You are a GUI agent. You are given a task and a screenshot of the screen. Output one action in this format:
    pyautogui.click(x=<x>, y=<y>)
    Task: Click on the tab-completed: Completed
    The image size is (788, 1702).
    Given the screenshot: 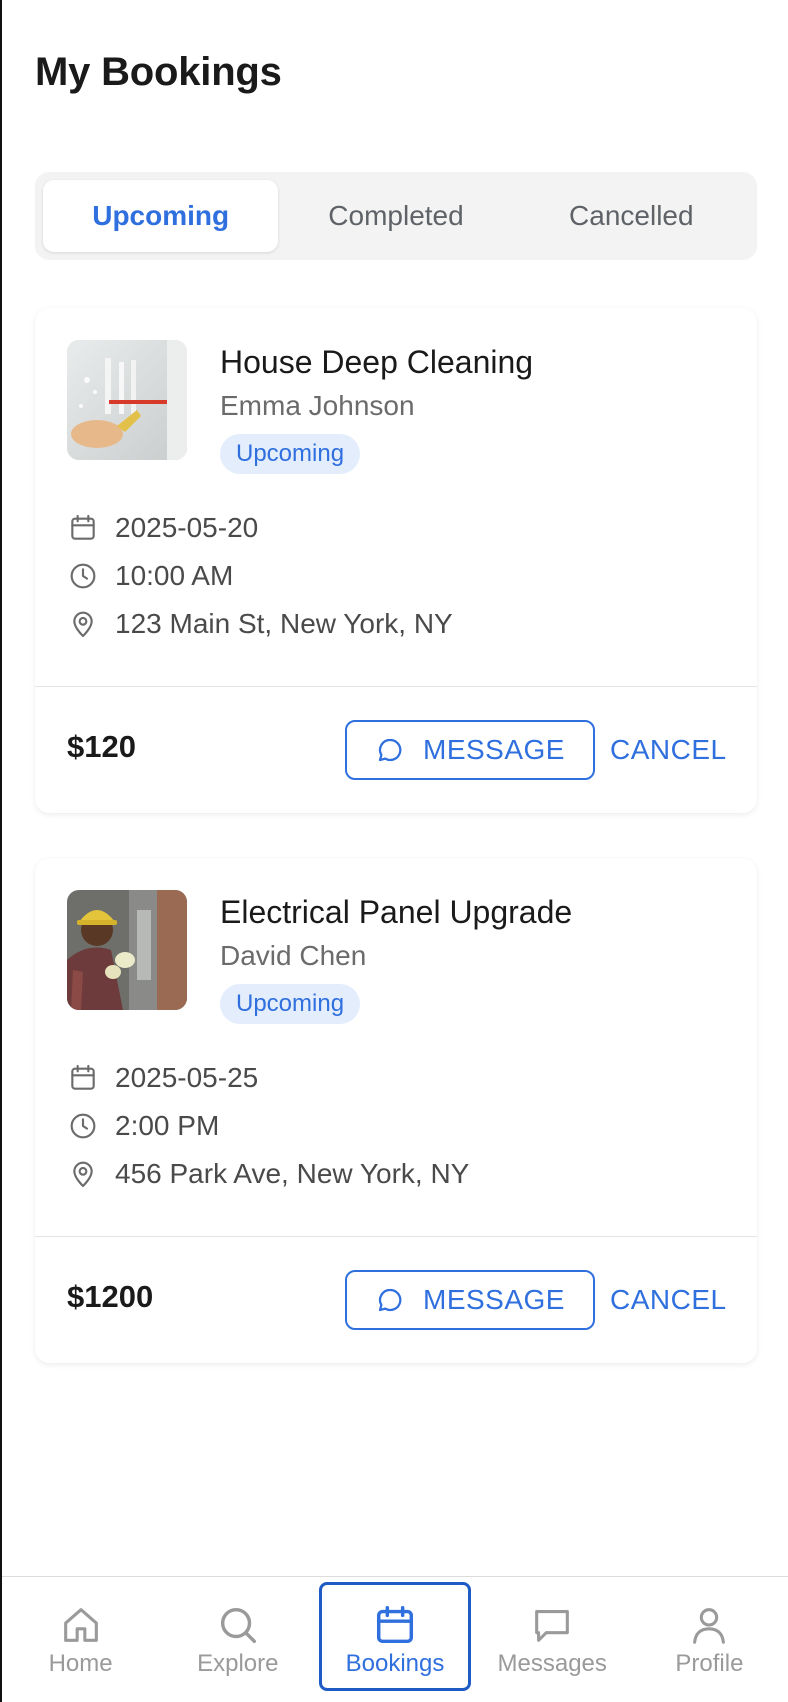 What is the action you would take?
    pyautogui.click(x=395, y=216)
    